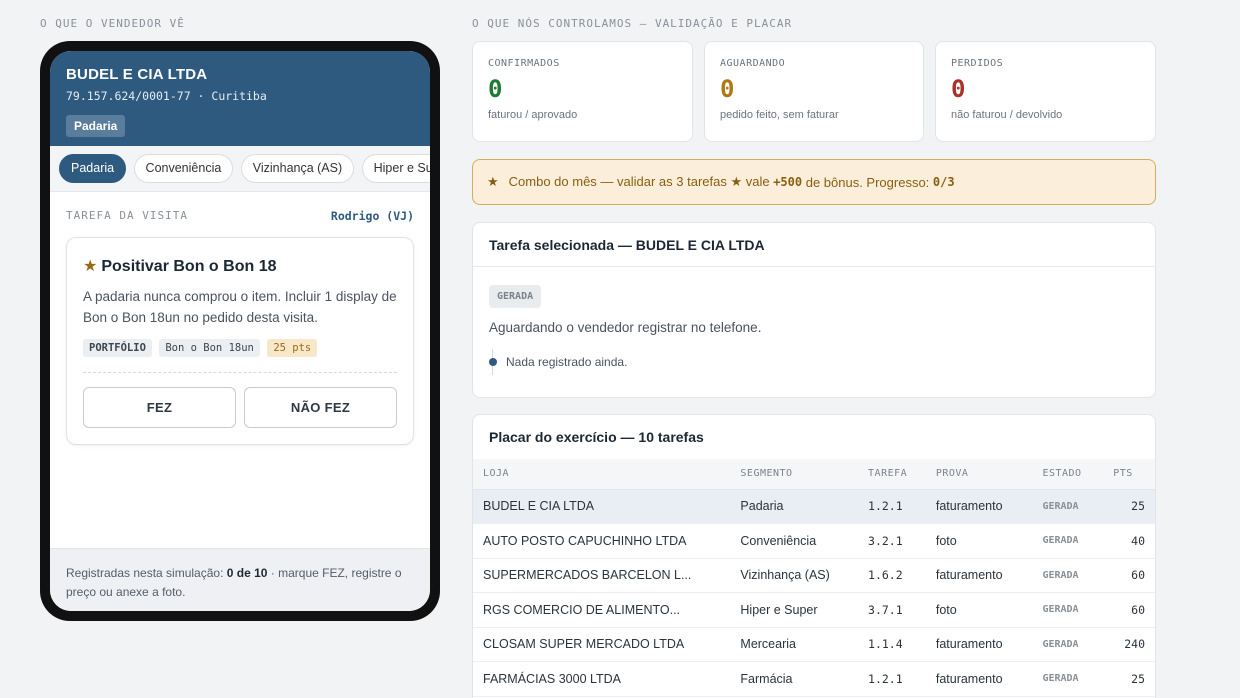 This screenshot has width=1240, height=698. What do you see at coordinates (977, 63) in the screenshot?
I see `stat-label: PERDIDOS` at bounding box center [977, 63].